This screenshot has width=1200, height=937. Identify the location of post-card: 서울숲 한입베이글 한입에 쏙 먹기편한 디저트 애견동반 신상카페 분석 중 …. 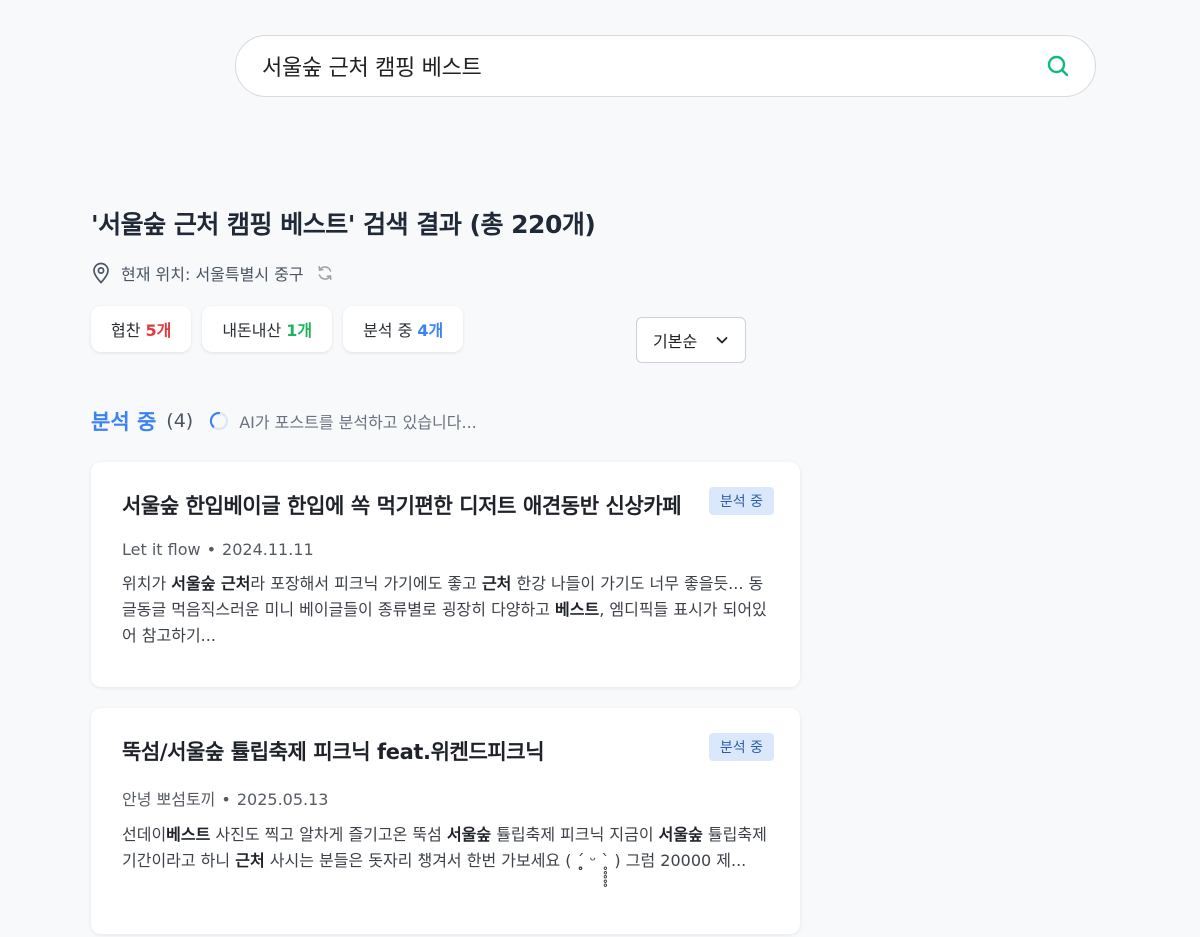
(445, 574).